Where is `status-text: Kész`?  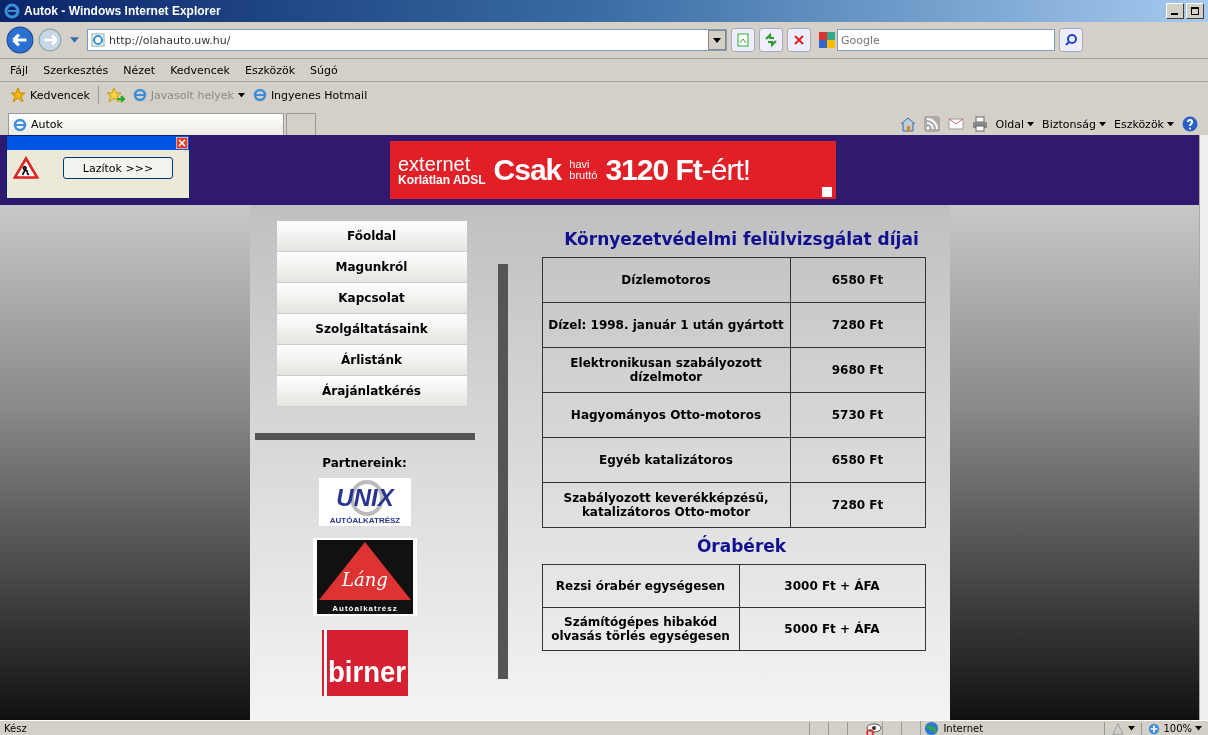 status-text: Kész is located at coordinates (15, 728).